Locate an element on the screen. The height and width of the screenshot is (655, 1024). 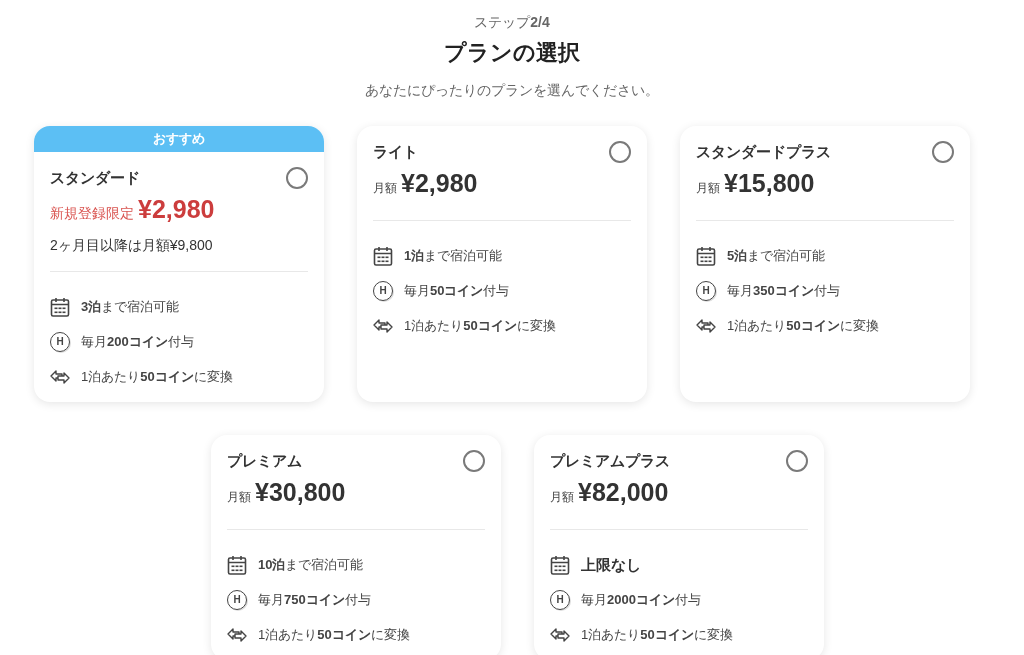
feature-text: 1泊まで宿泊可能 is located at coordinates (453, 256).